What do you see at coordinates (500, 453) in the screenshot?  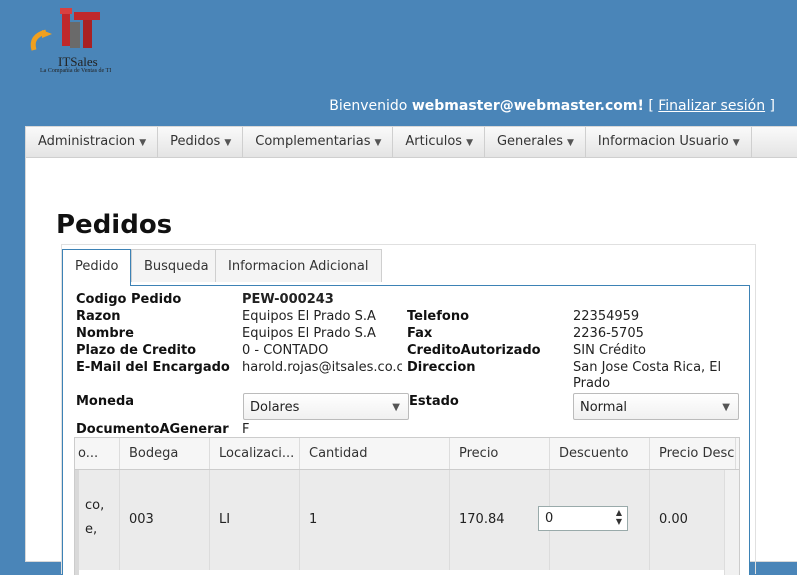 I see `col-precio: Precio` at bounding box center [500, 453].